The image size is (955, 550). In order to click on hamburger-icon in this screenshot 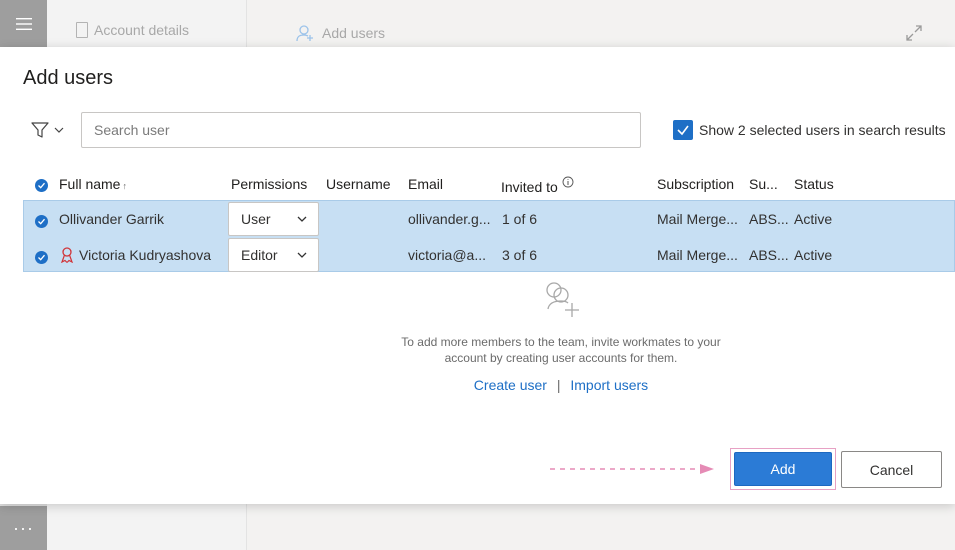, I will do `click(23, 23)`.